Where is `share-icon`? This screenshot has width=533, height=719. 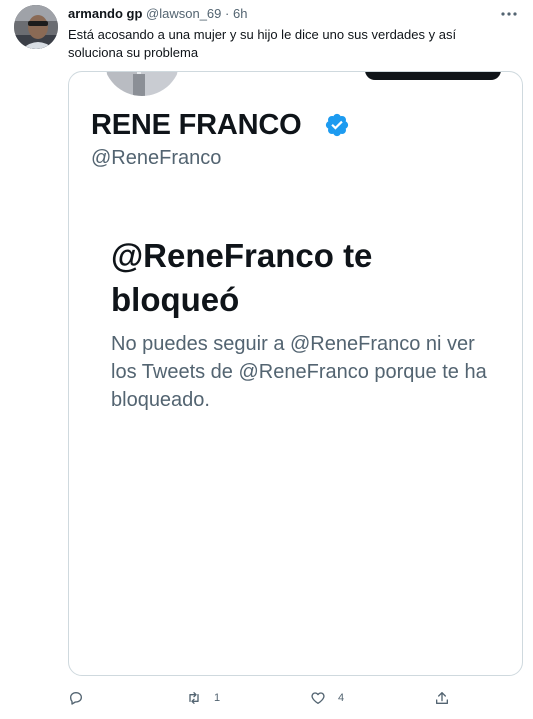 share-icon is located at coordinates (442, 698).